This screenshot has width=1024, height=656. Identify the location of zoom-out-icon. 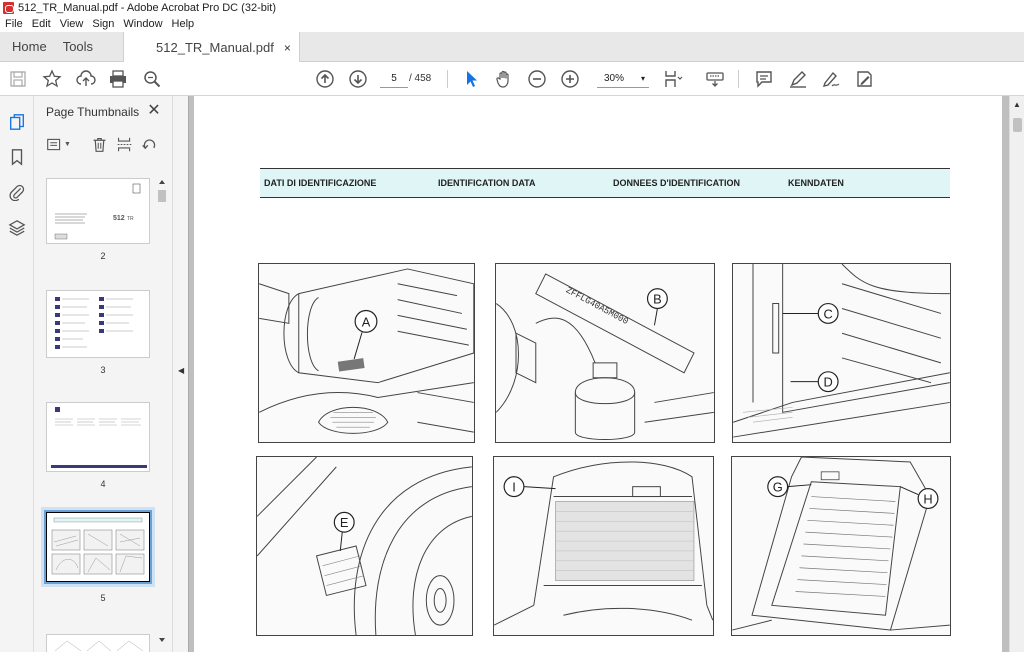
(537, 79).